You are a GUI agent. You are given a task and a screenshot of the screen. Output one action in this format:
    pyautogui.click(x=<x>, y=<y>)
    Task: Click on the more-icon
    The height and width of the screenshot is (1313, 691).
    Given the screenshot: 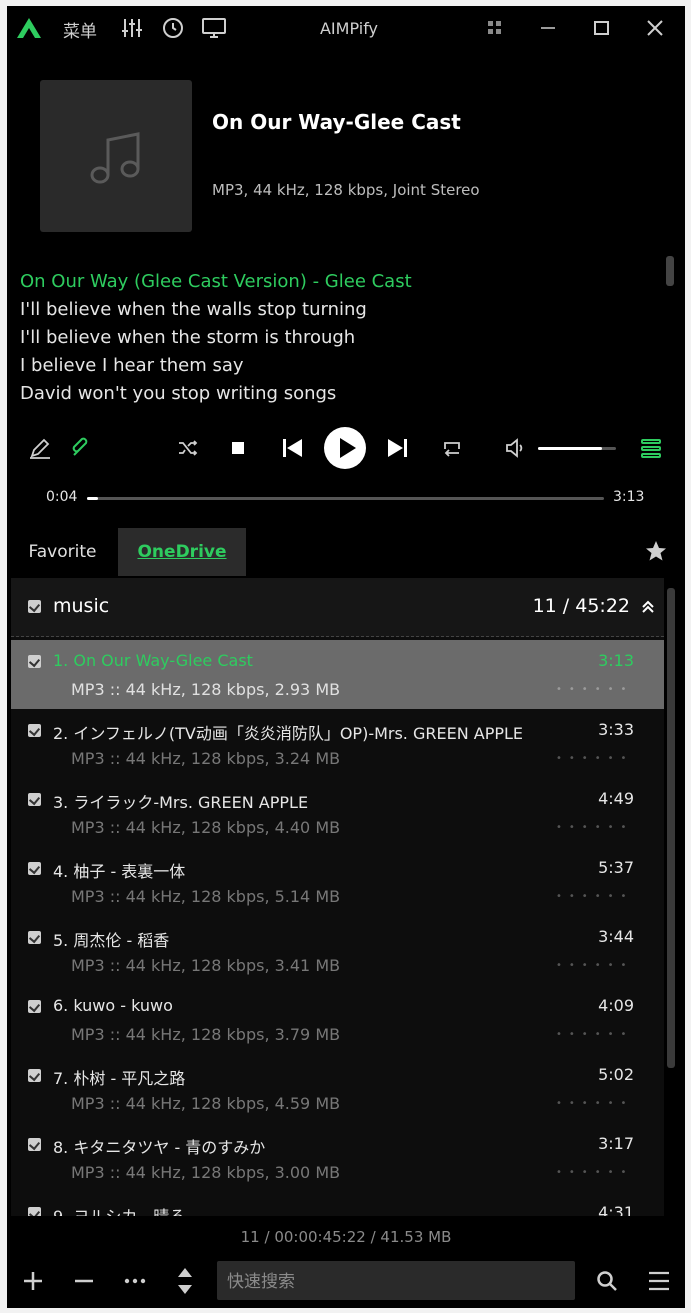 What is the action you would take?
    pyautogui.click(x=135, y=1281)
    